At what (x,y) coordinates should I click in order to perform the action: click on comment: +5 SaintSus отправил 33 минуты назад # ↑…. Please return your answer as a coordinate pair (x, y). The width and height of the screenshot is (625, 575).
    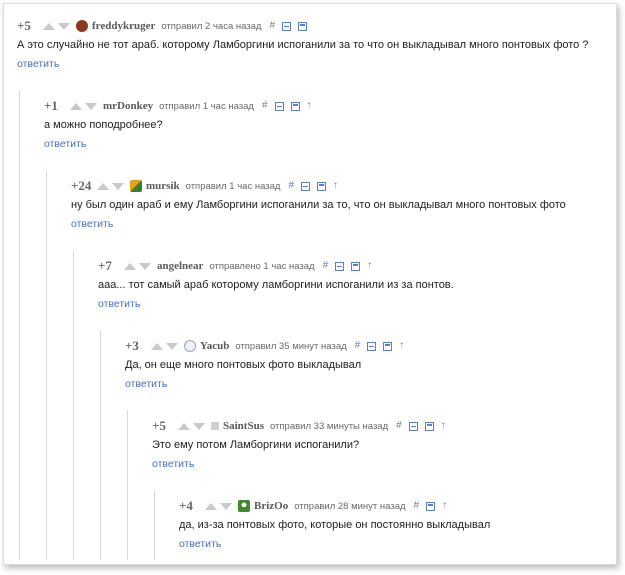
    Looking at the image, I should click on (302, 444).